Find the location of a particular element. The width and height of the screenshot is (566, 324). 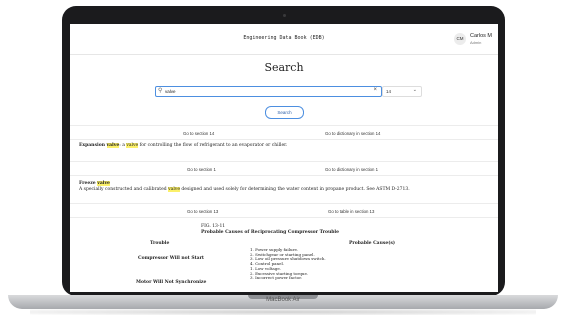

search-icon: ⚲ is located at coordinates (160, 91).